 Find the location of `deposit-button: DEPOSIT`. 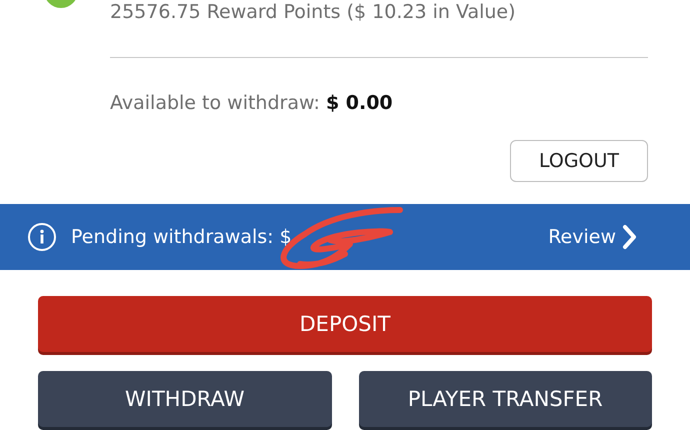

deposit-button: DEPOSIT is located at coordinates (345, 324).